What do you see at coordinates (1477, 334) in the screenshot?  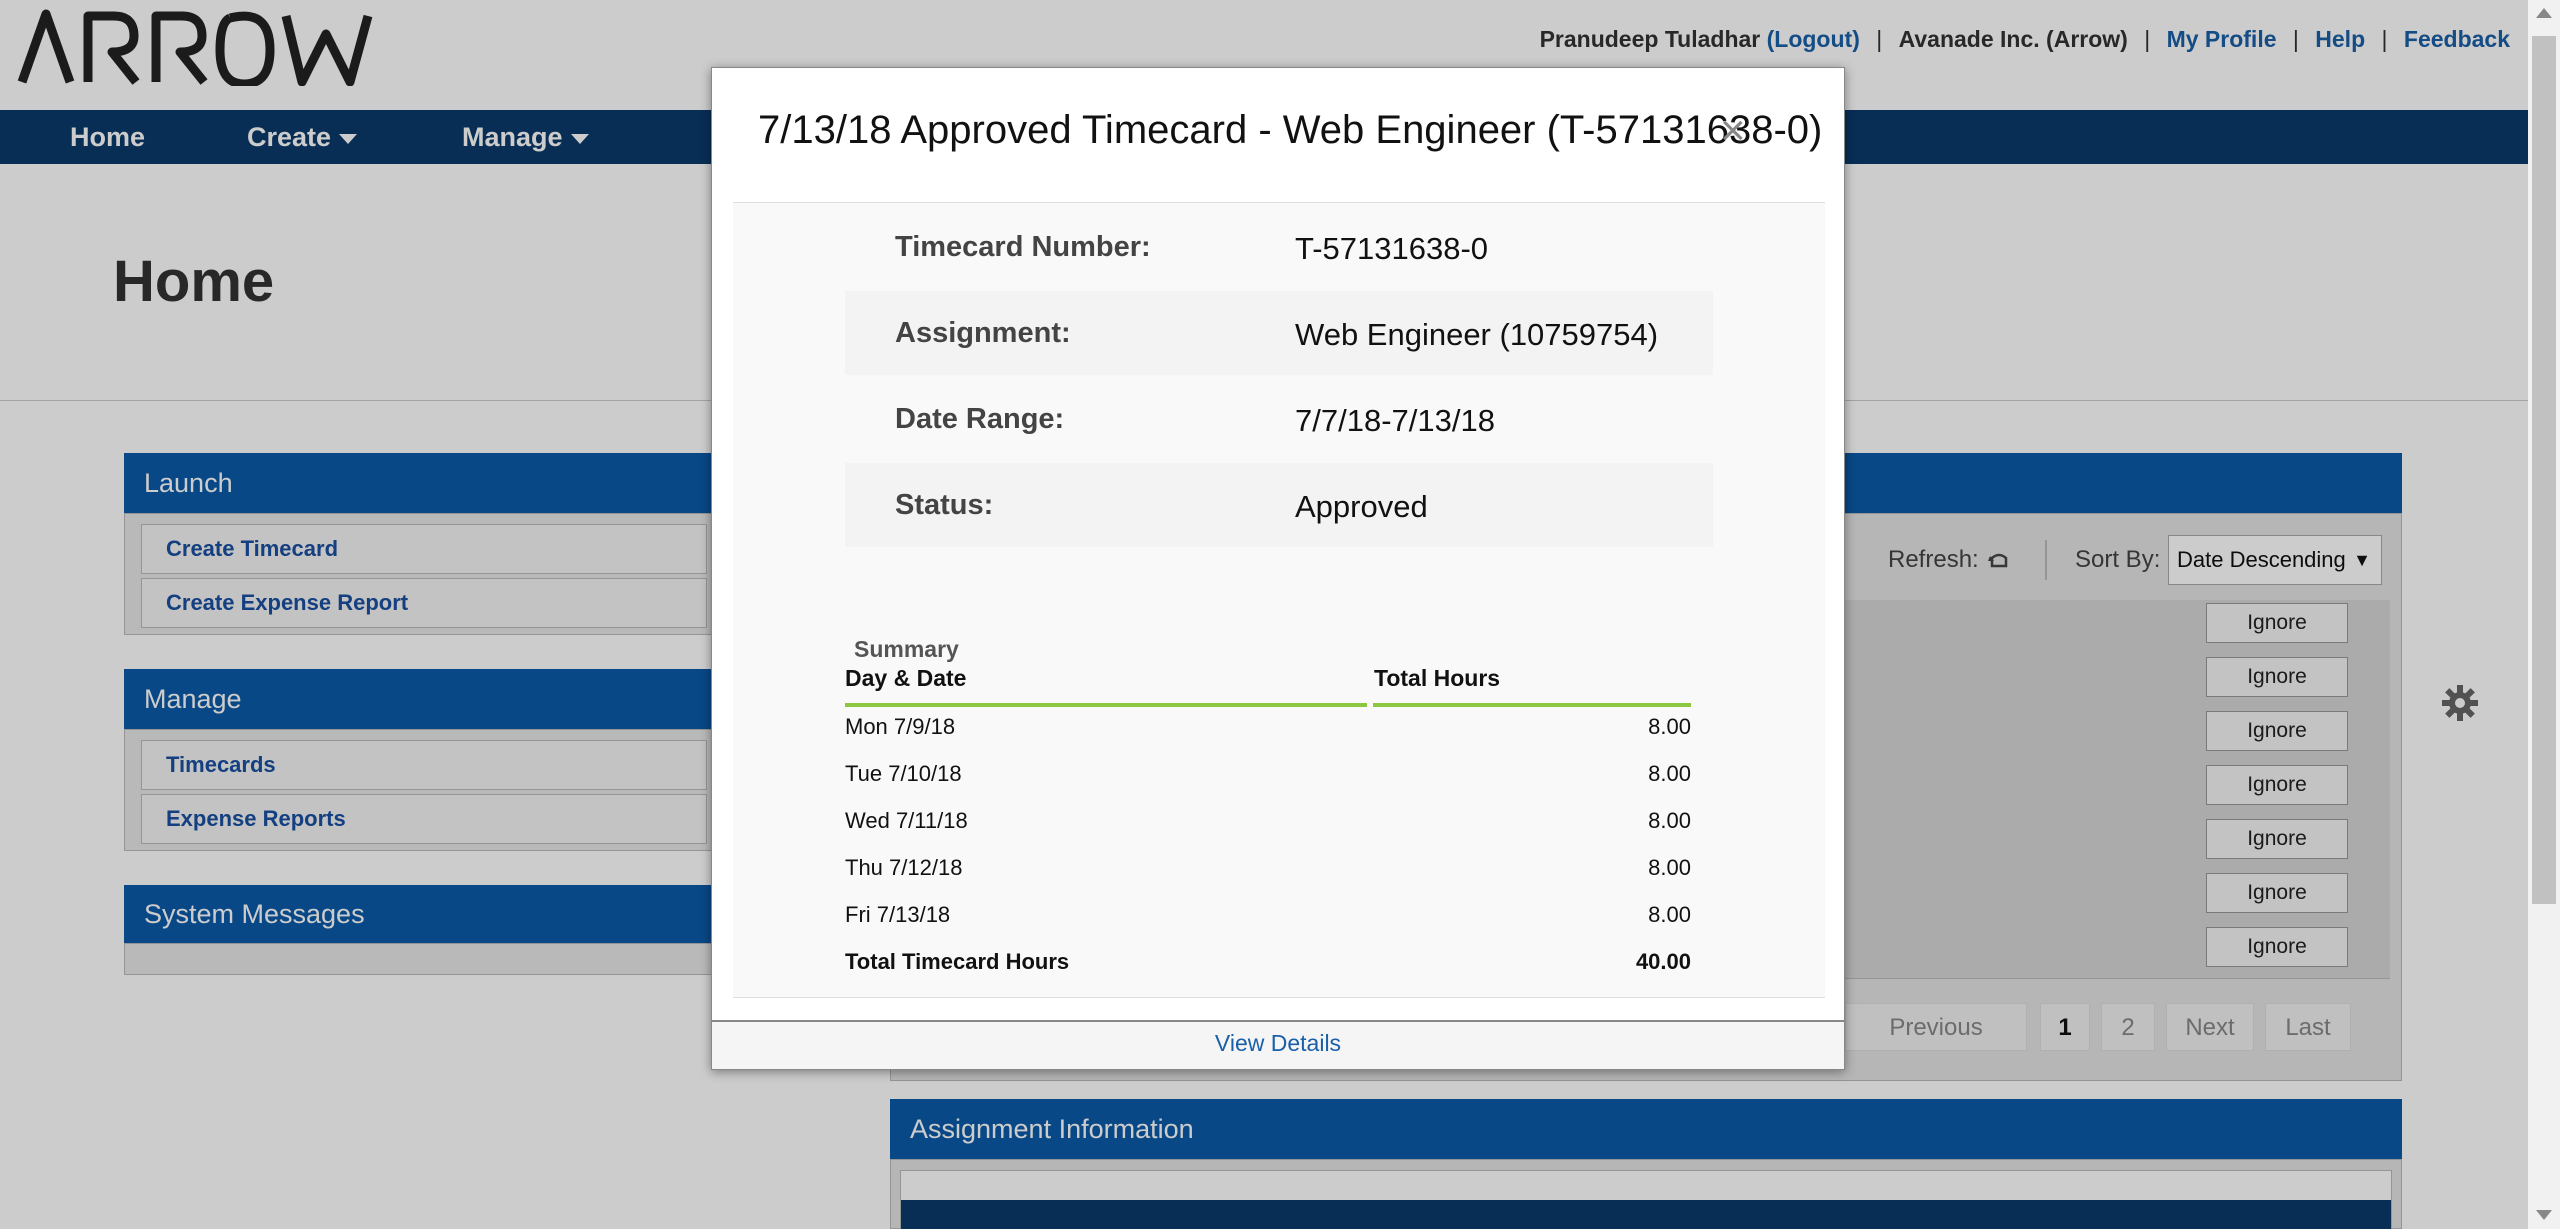 I see `info-value: Web Engineer (10759754)` at bounding box center [1477, 334].